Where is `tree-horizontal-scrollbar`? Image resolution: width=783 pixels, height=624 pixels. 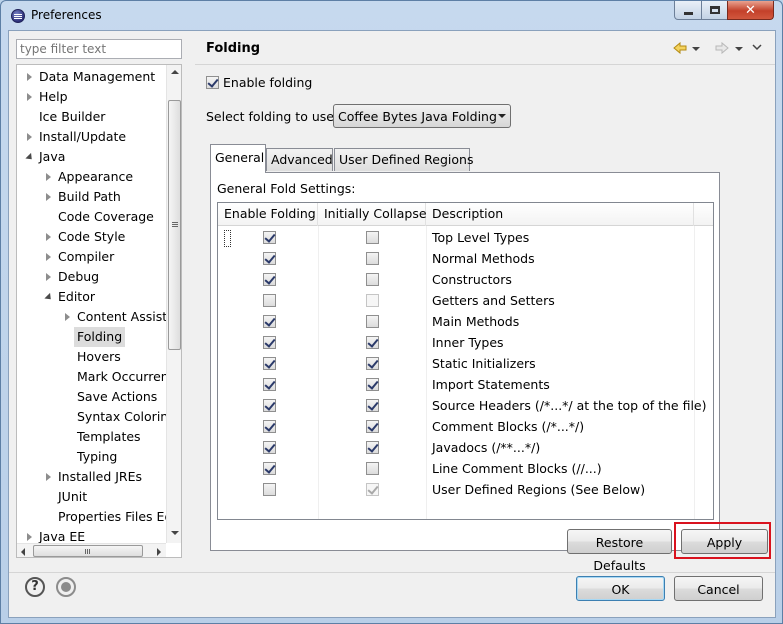 tree-horizontal-scrollbar is located at coordinates (91, 550).